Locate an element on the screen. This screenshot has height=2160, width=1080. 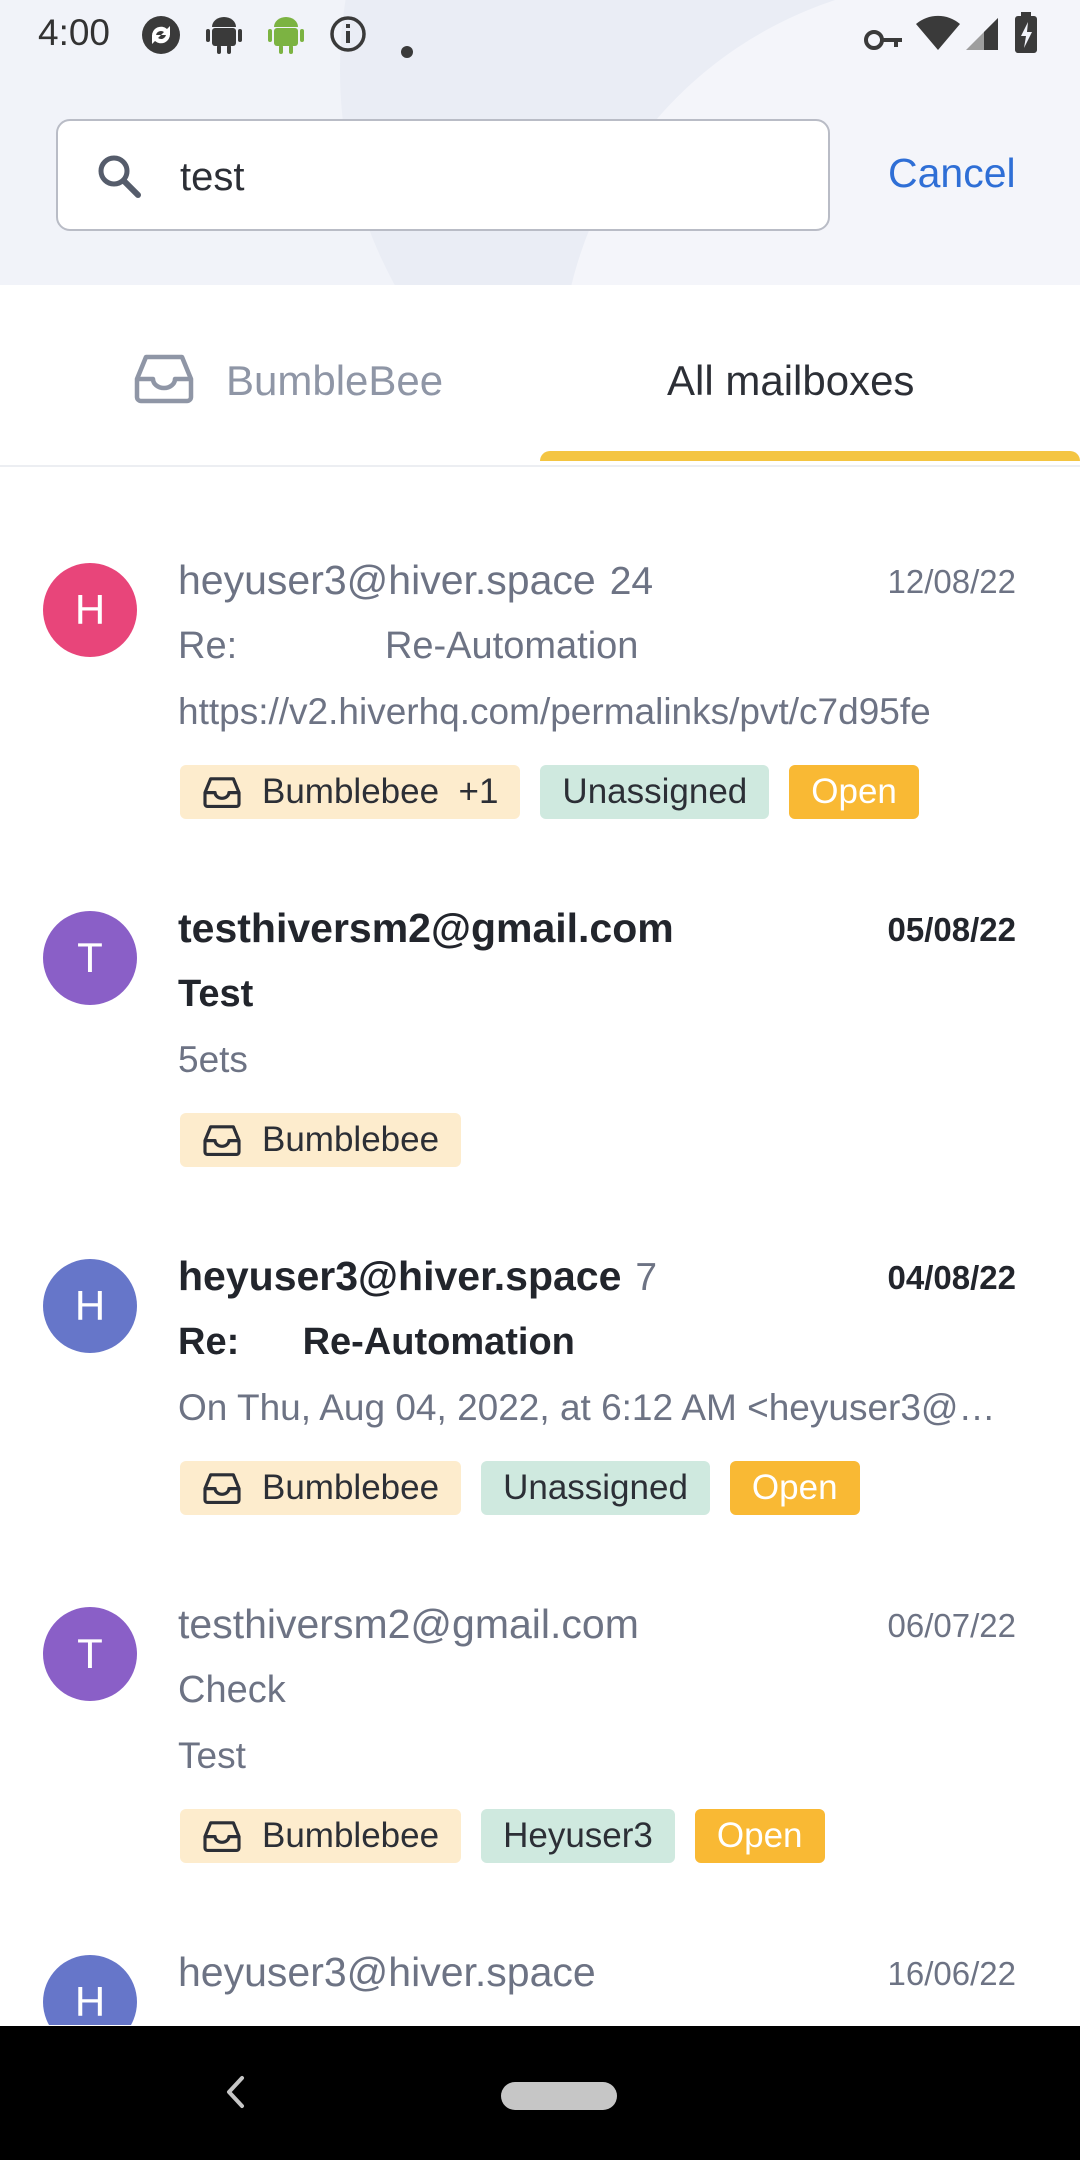
date: 05/08/22 is located at coordinates (951, 929).